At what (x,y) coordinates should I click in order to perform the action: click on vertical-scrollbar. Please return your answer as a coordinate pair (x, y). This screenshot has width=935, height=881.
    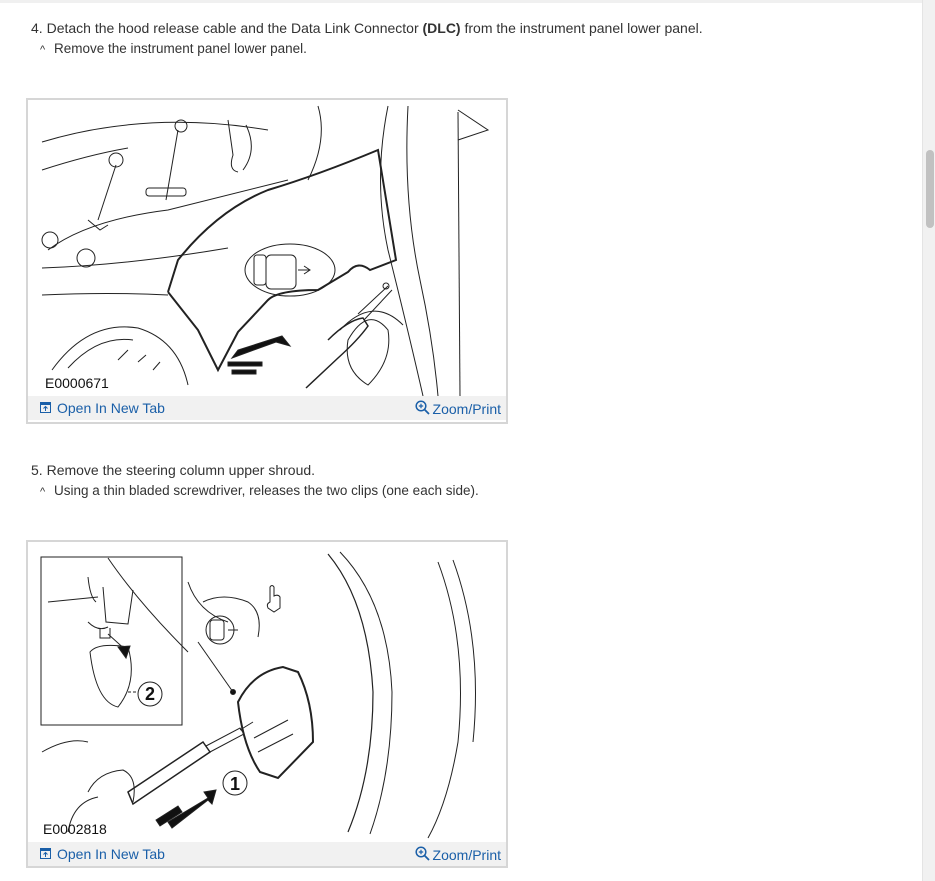
    Looking at the image, I should click on (928, 440).